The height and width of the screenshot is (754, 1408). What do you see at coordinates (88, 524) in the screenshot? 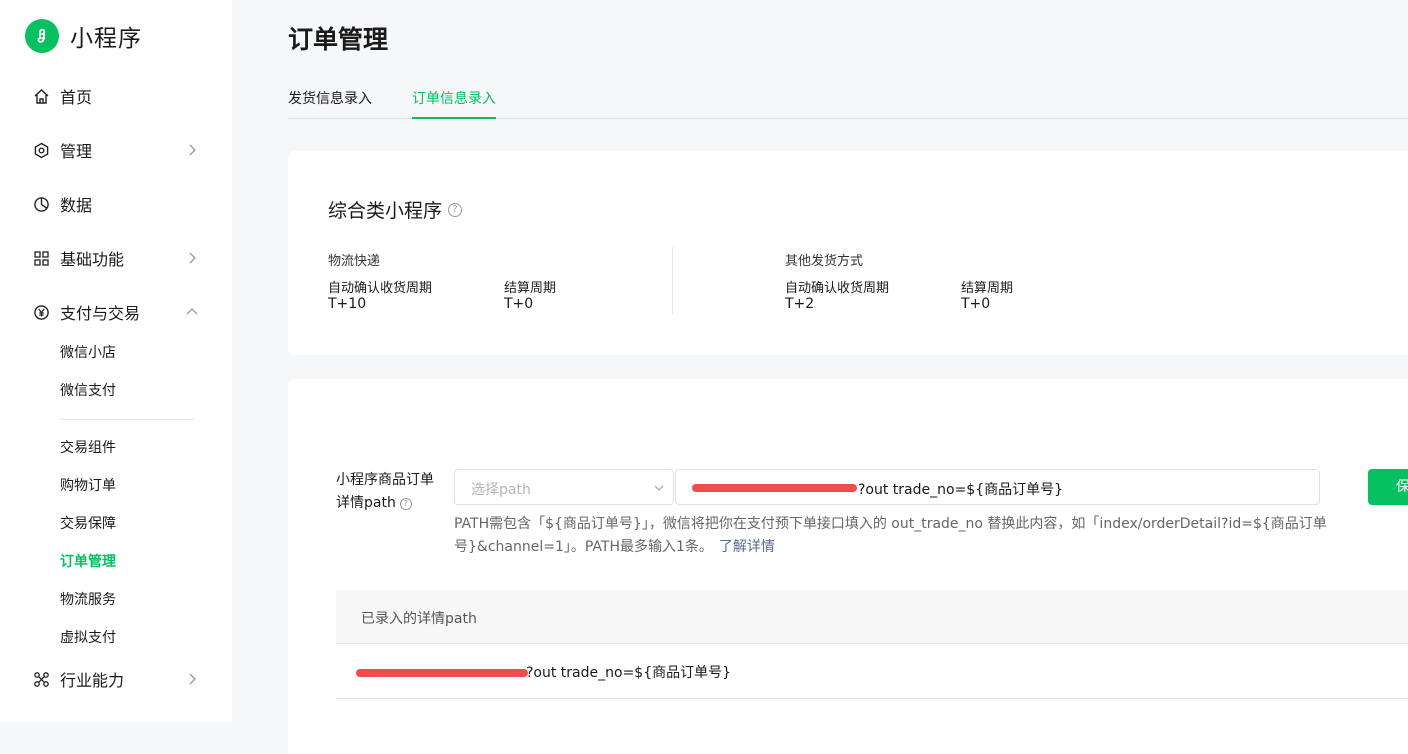
I see `sub-item-trade-guarantee: 交易保障` at bounding box center [88, 524].